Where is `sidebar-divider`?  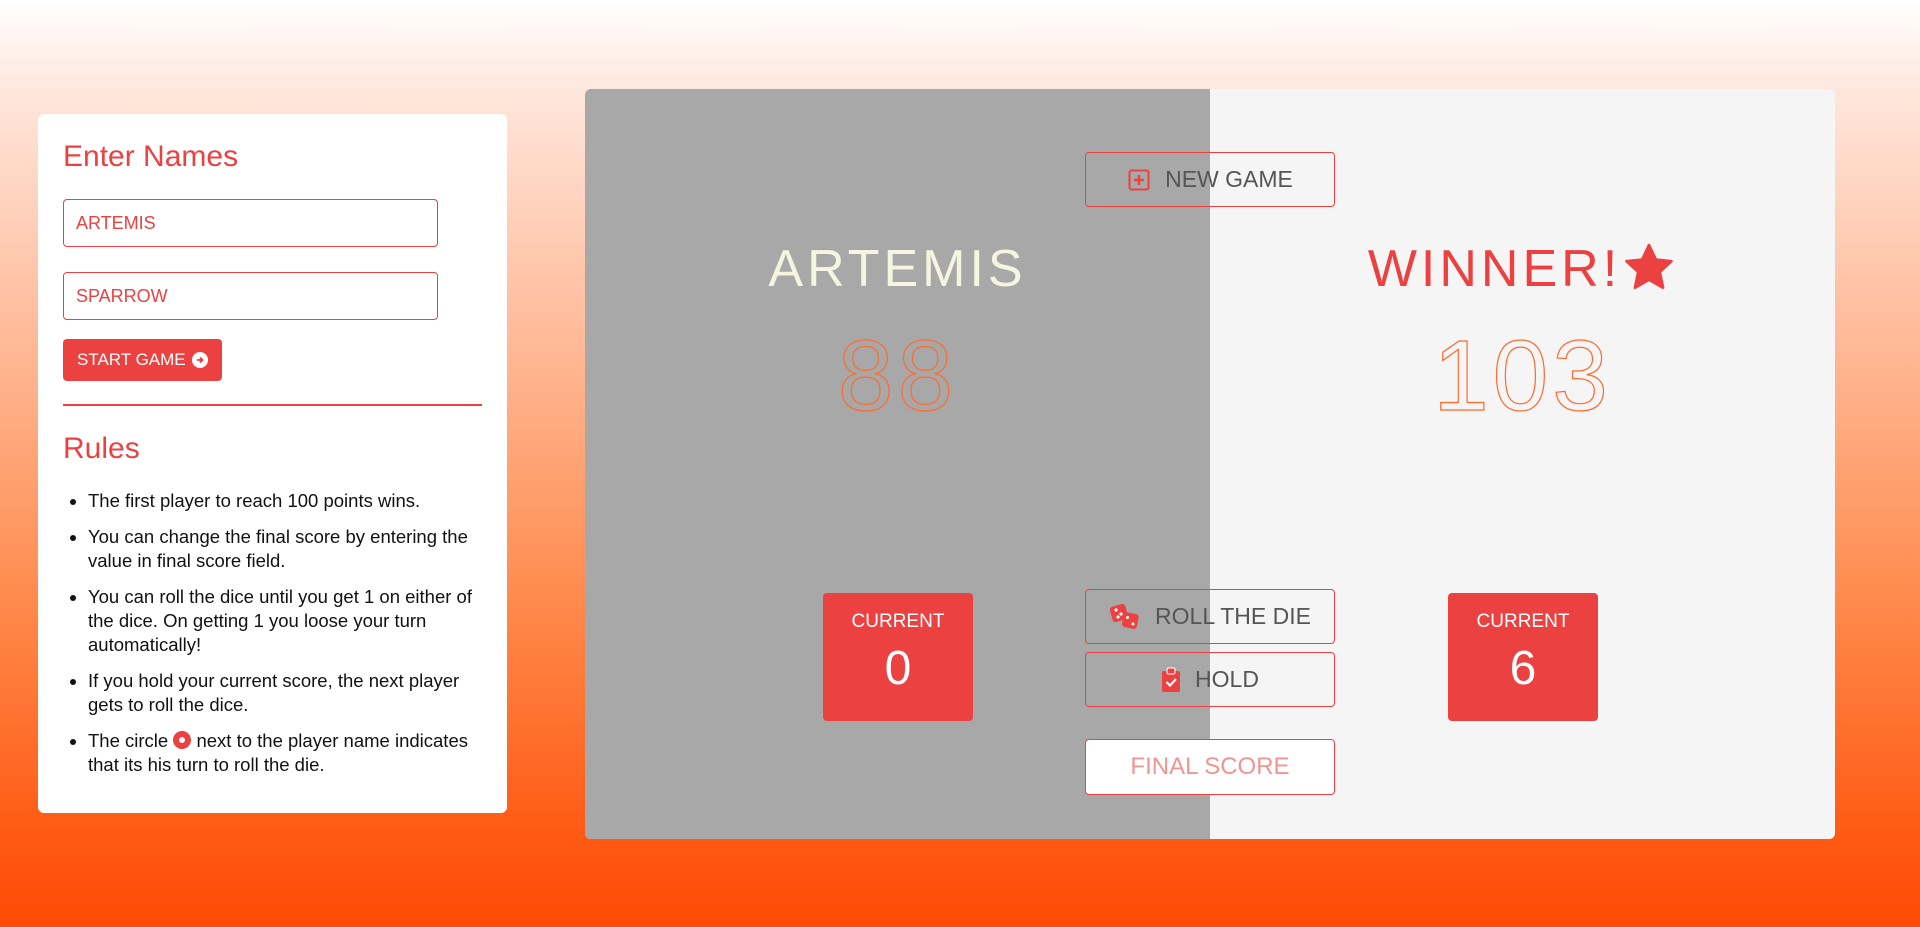
sidebar-divider is located at coordinates (272, 405).